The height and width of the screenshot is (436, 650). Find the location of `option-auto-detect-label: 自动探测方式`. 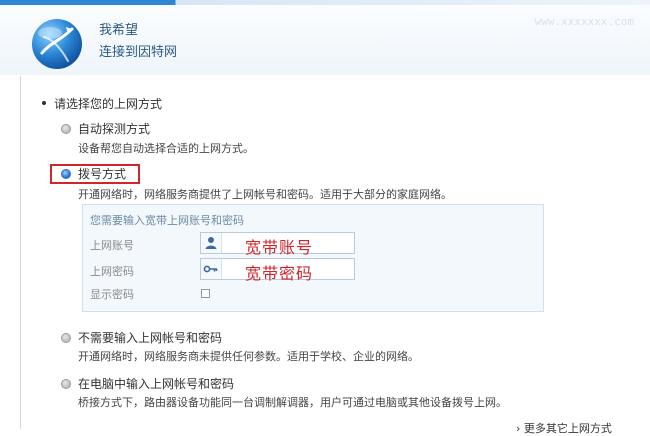

option-auto-detect-label: 自动探测方式 is located at coordinates (114, 128).